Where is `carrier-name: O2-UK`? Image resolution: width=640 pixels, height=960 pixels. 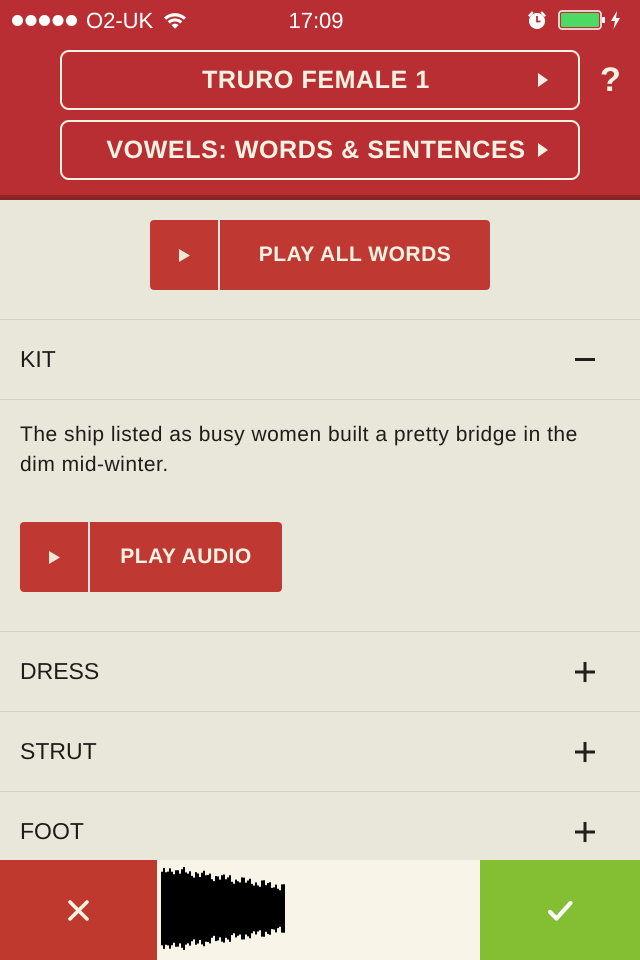
carrier-name: O2-UK is located at coordinates (120, 20).